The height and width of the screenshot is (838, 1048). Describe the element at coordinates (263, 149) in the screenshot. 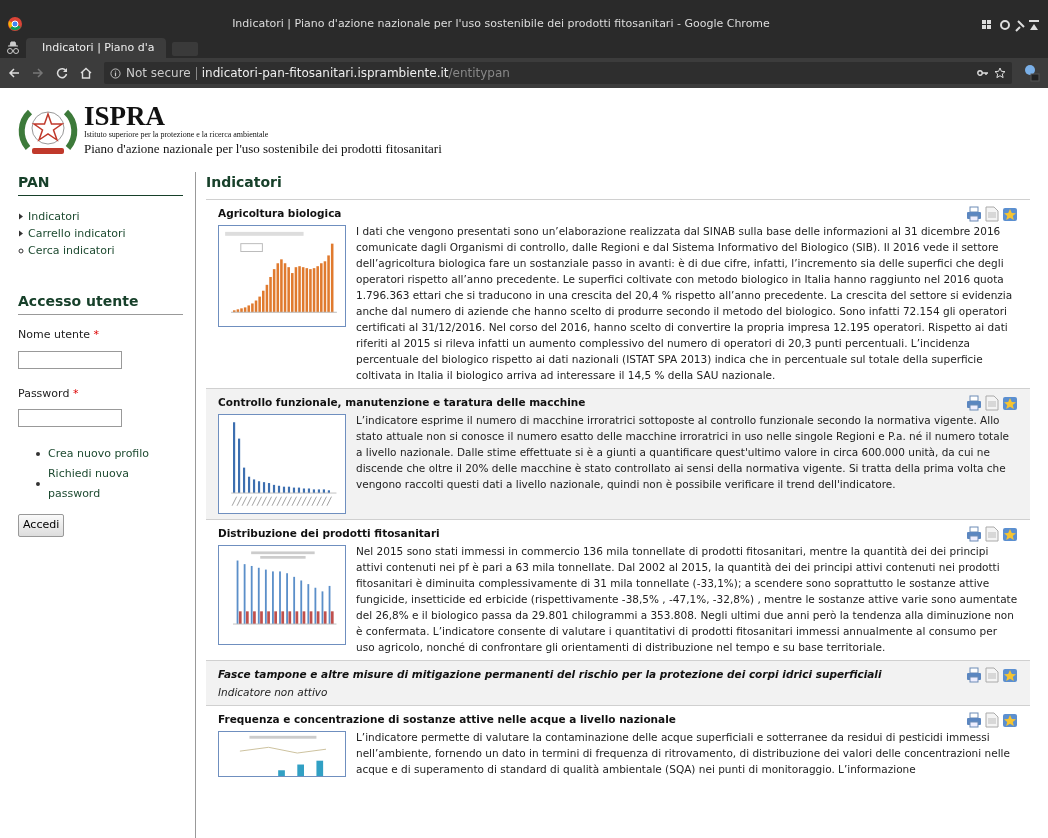

I see `site-title: Piano d'azione nazionale per l'uso sostenibile dei prodotti fitosanitari` at that location.